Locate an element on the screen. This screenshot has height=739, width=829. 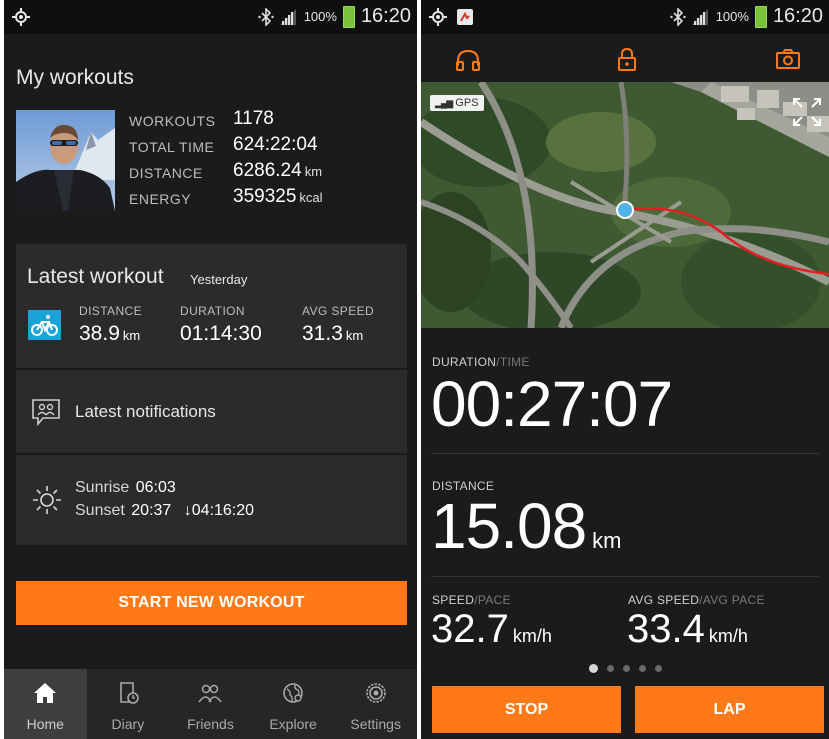
notifications-card: Latest notifications is located at coordinates (211, 411).